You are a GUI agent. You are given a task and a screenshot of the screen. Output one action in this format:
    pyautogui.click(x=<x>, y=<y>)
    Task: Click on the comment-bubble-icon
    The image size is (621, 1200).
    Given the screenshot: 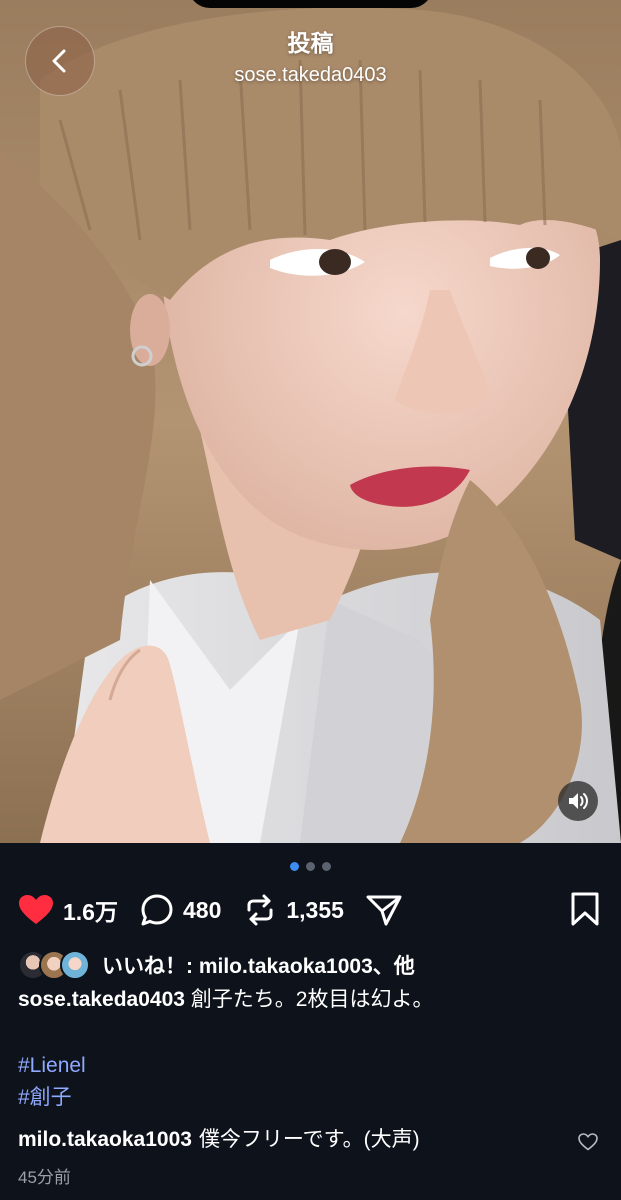 What is the action you would take?
    pyautogui.click(x=157, y=910)
    